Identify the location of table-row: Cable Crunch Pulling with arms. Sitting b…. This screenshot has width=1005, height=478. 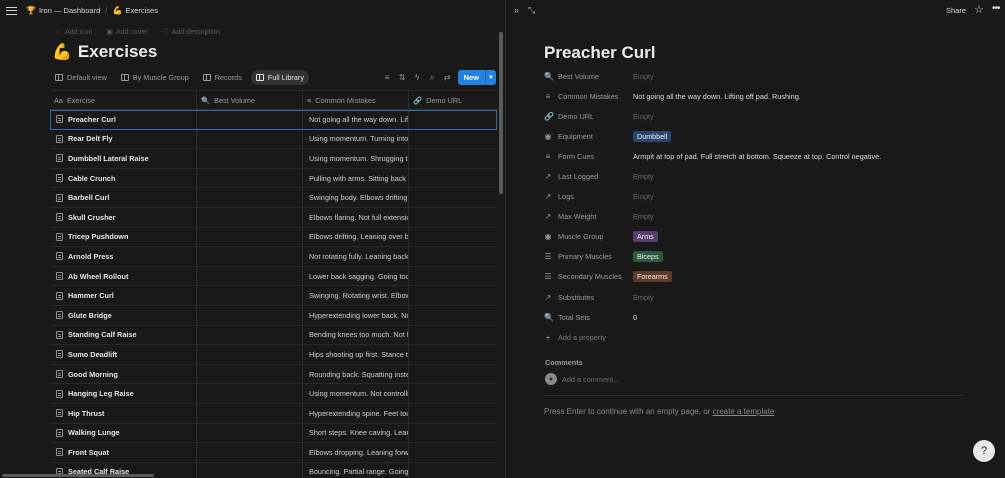
(273, 178).